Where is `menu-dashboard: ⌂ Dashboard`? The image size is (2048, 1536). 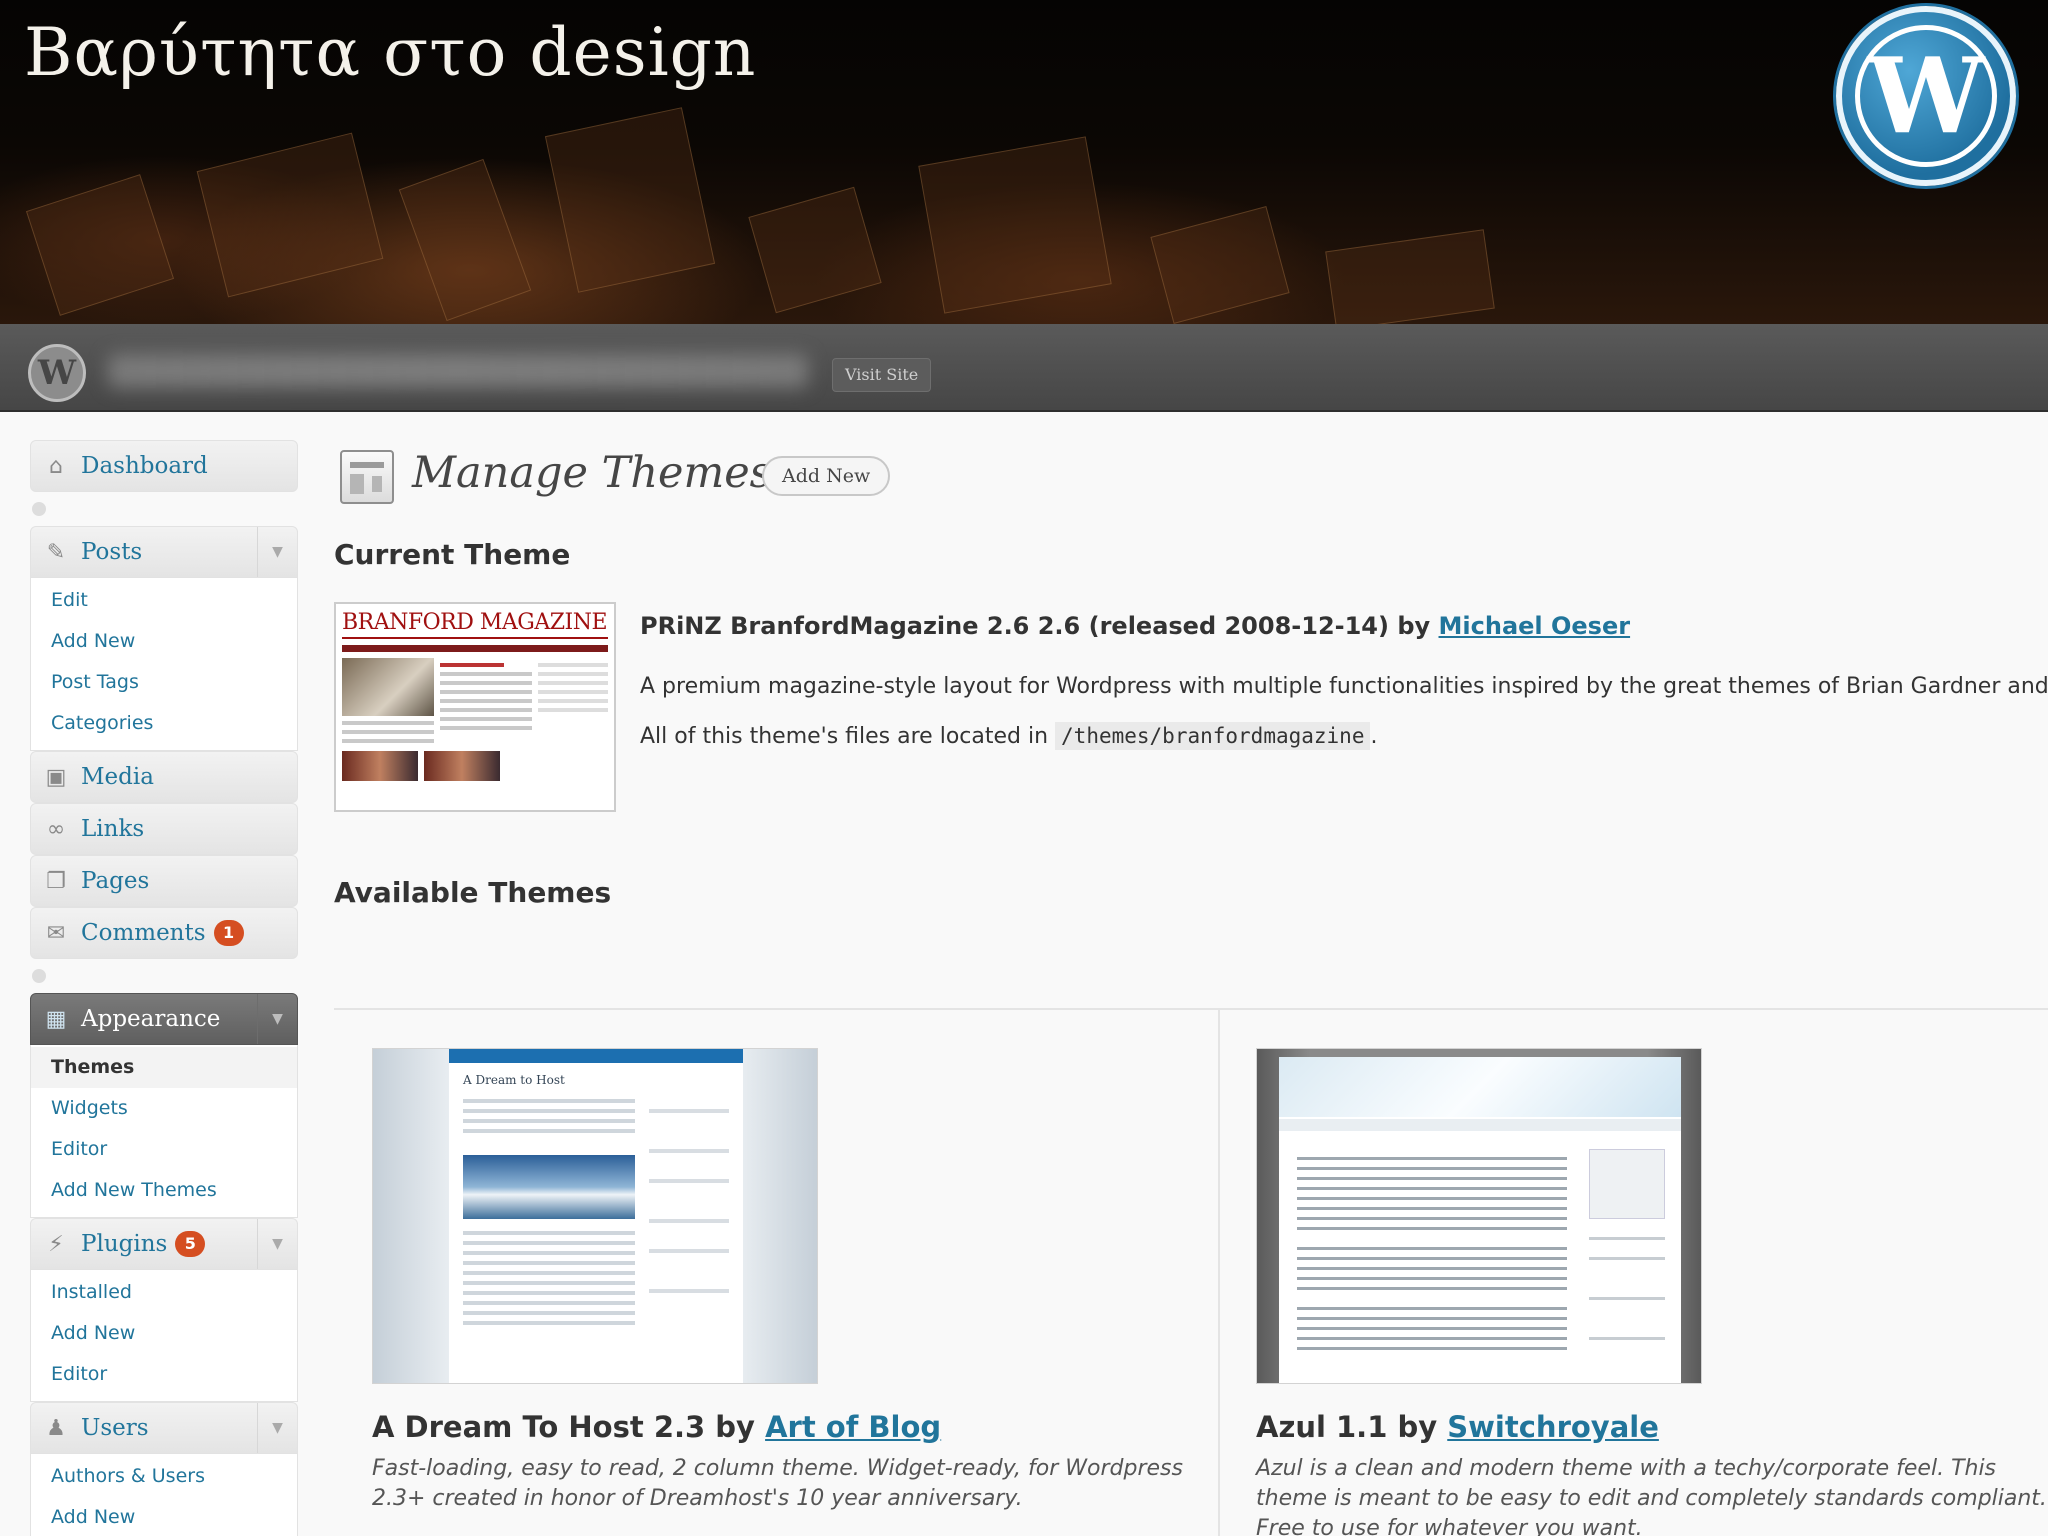 menu-dashboard: ⌂ Dashboard is located at coordinates (164, 466).